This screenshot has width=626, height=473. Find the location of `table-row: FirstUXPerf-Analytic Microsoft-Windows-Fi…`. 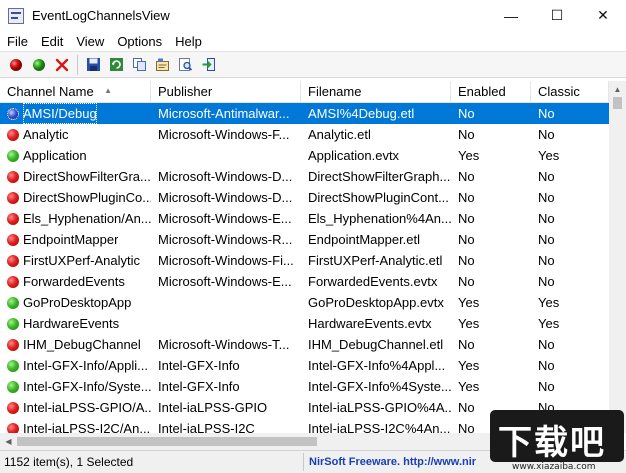

table-row: FirstUXPerf-Analytic Microsoft-Windows-Fi… is located at coordinates (304, 260).